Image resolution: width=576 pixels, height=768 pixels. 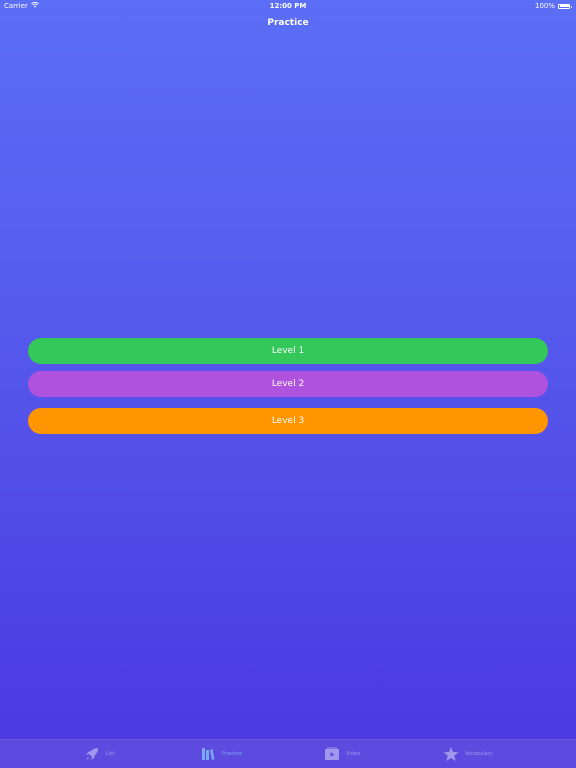 I want to click on level-3-button: Level 3, so click(x=288, y=421).